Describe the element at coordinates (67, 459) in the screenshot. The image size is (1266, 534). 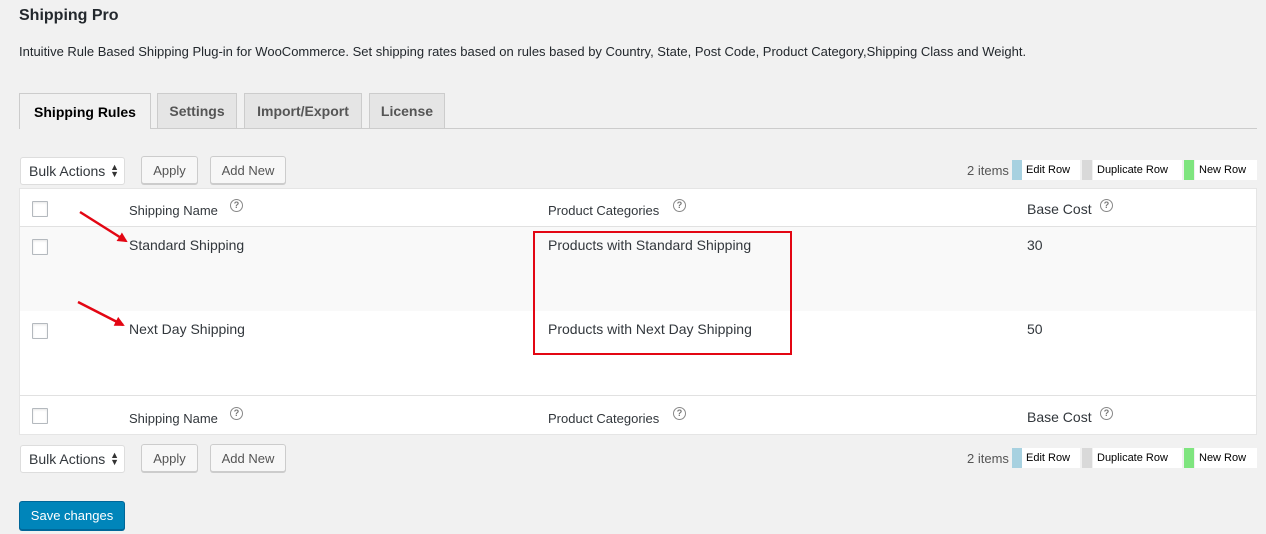
I see `bulk-actions-label: Bulk Actions` at that location.